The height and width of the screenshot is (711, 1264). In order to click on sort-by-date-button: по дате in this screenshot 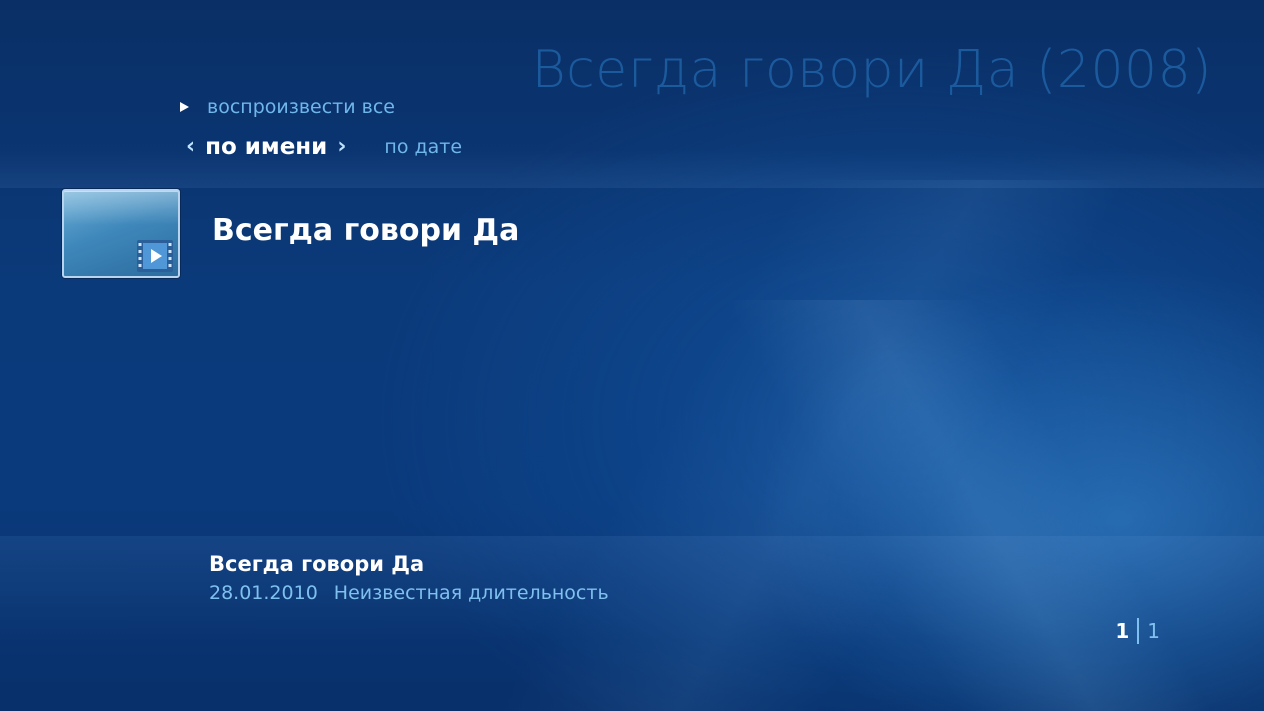, I will do `click(423, 147)`.